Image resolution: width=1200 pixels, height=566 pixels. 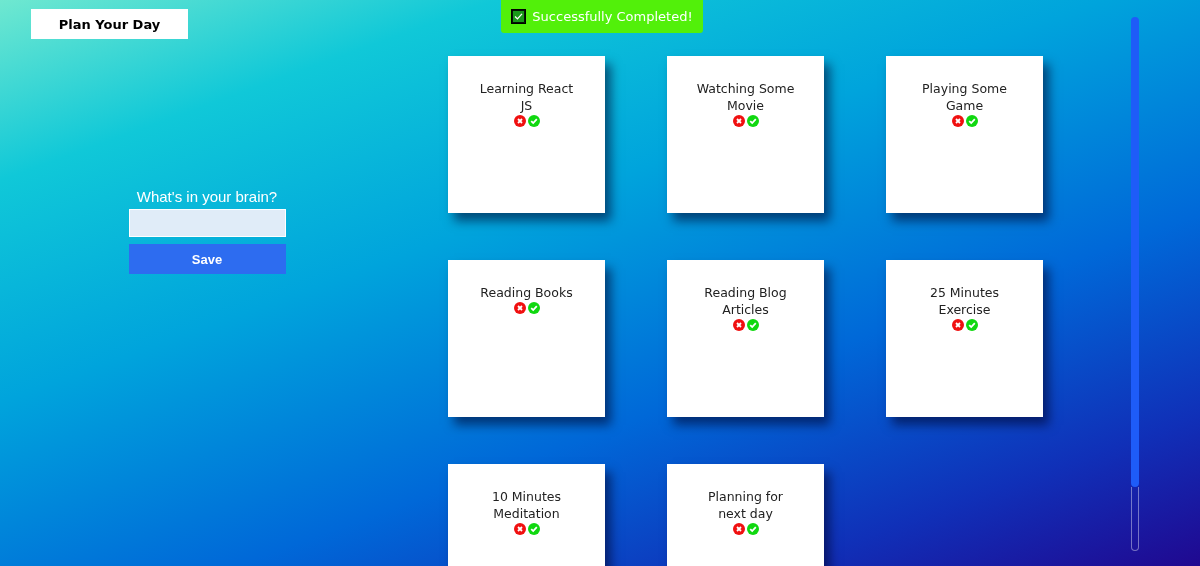 What do you see at coordinates (964, 97) in the screenshot?
I see `task-title: Playing Some Game` at bounding box center [964, 97].